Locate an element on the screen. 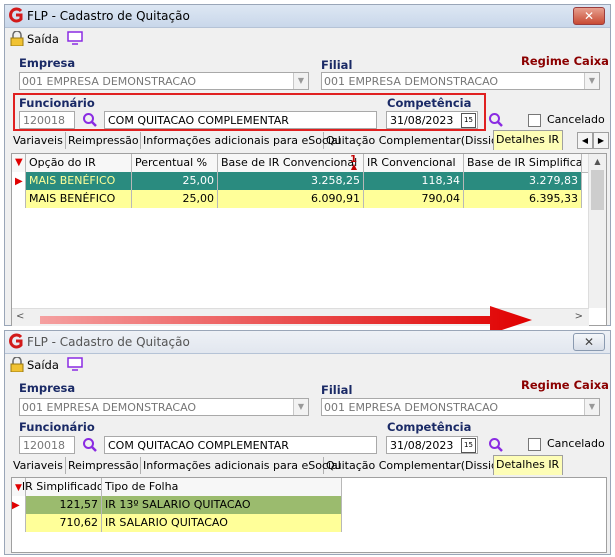 Image resolution: width=615 pixels, height=557 pixels. table-row: ▶ 121,57 IR 13º SALARIO QUITACAO is located at coordinates (177, 505).